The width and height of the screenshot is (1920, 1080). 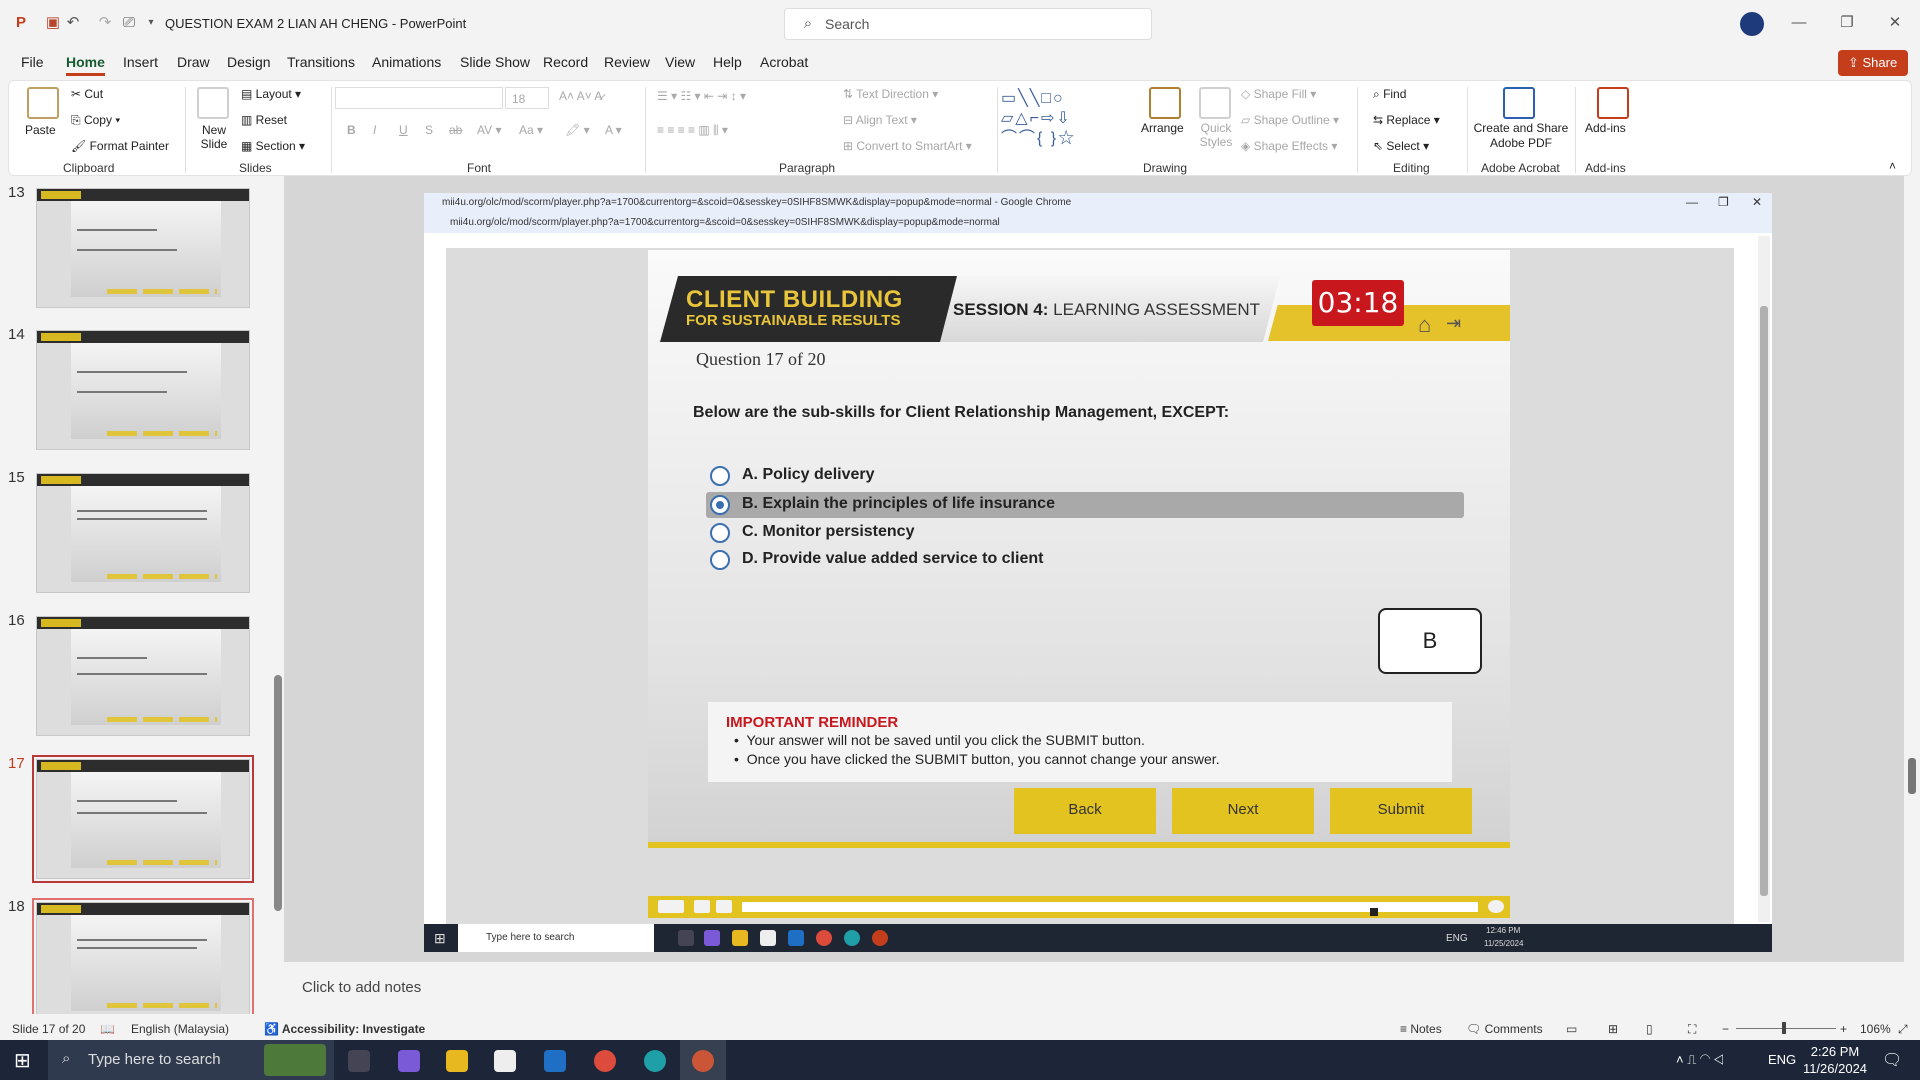 I want to click on underline-button: U, so click(x=403, y=130).